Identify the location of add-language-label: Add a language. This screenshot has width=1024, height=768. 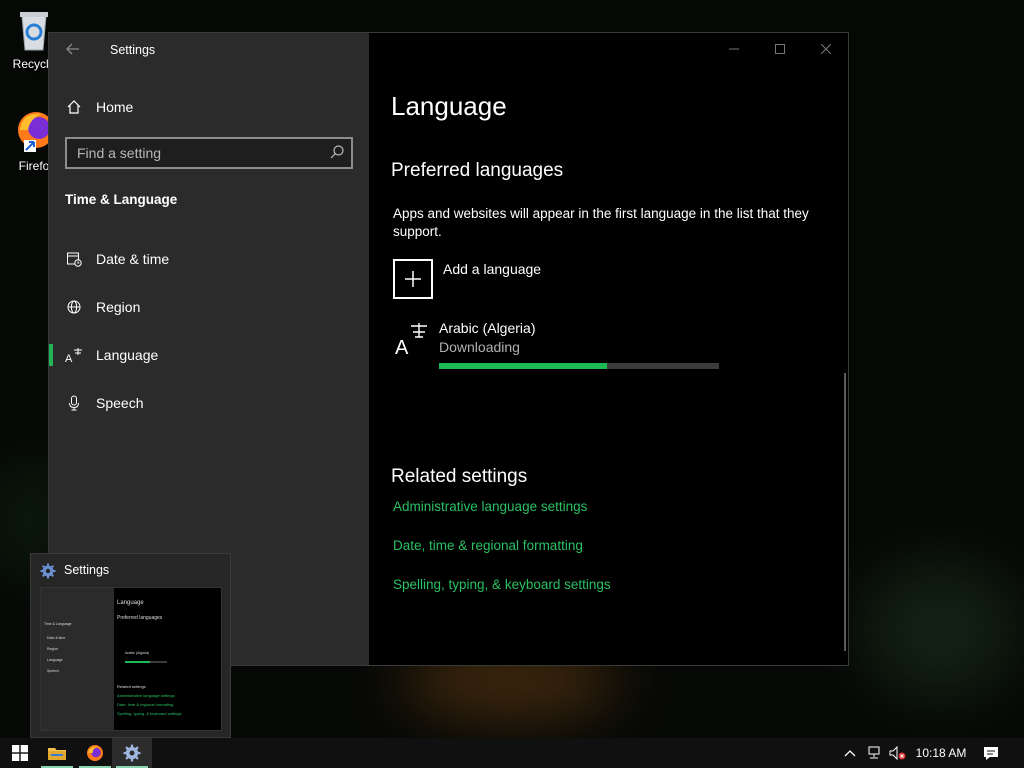
(492, 269).